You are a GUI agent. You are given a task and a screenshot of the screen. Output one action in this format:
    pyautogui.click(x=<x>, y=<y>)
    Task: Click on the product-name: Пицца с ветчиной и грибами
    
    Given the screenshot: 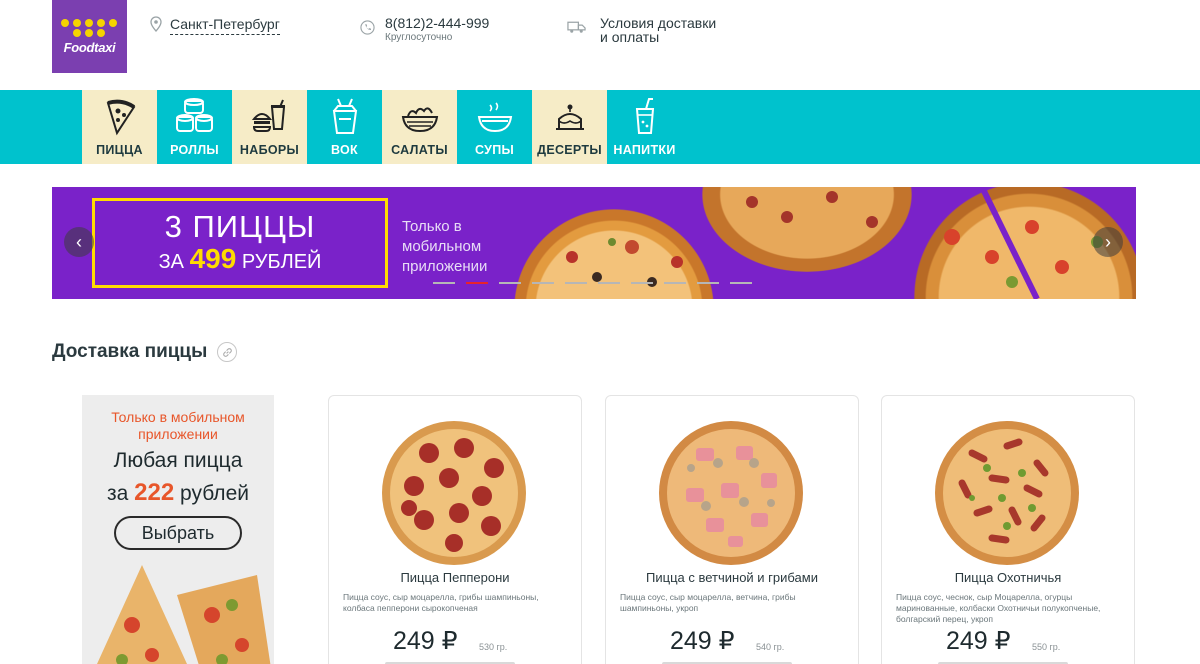 What is the action you would take?
    pyautogui.click(x=732, y=577)
    